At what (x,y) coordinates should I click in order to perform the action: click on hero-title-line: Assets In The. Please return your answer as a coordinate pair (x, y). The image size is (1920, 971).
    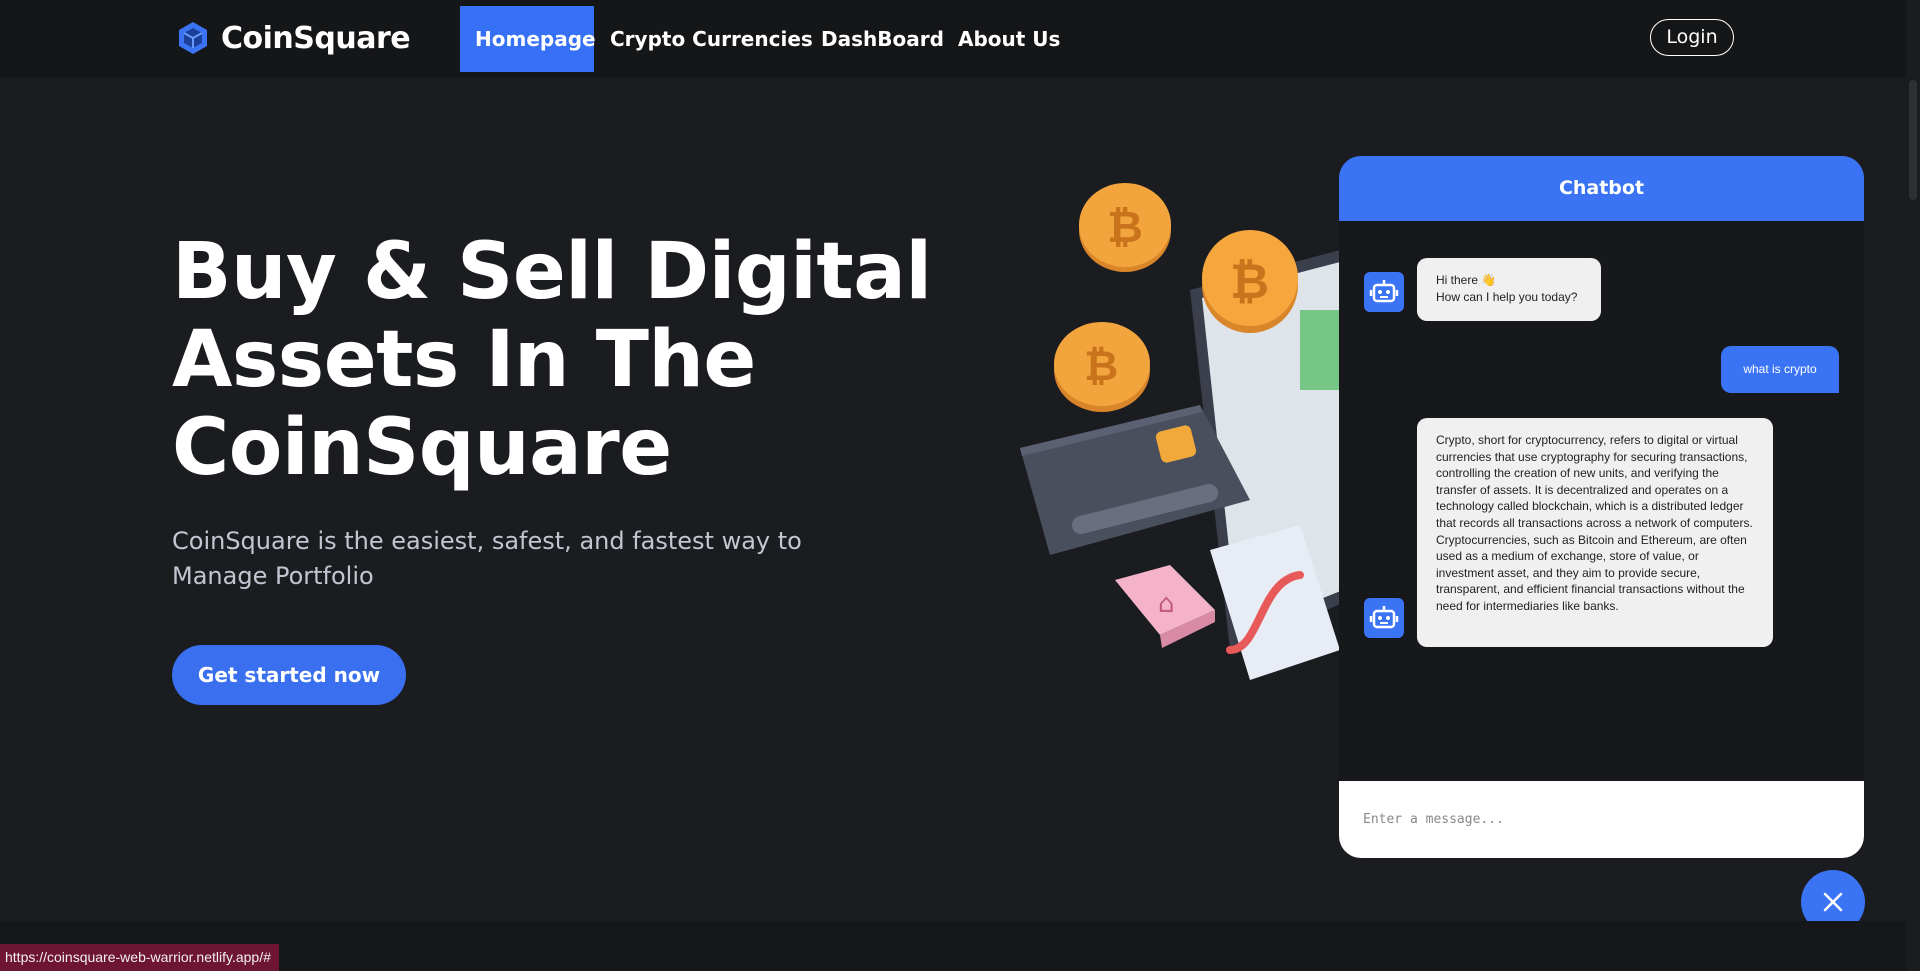
    Looking at the image, I should click on (464, 360).